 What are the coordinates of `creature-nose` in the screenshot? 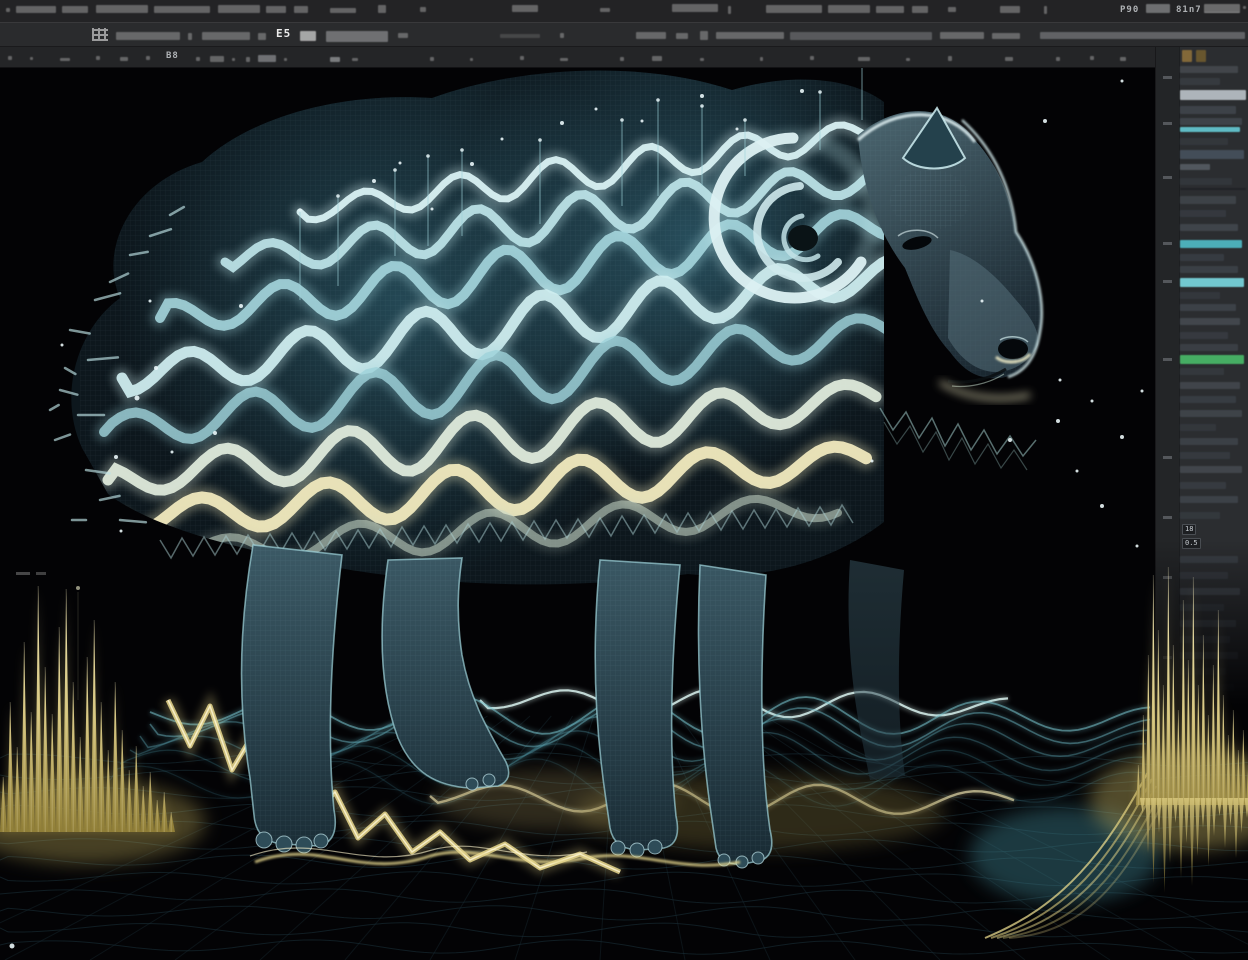 It's located at (1013, 349).